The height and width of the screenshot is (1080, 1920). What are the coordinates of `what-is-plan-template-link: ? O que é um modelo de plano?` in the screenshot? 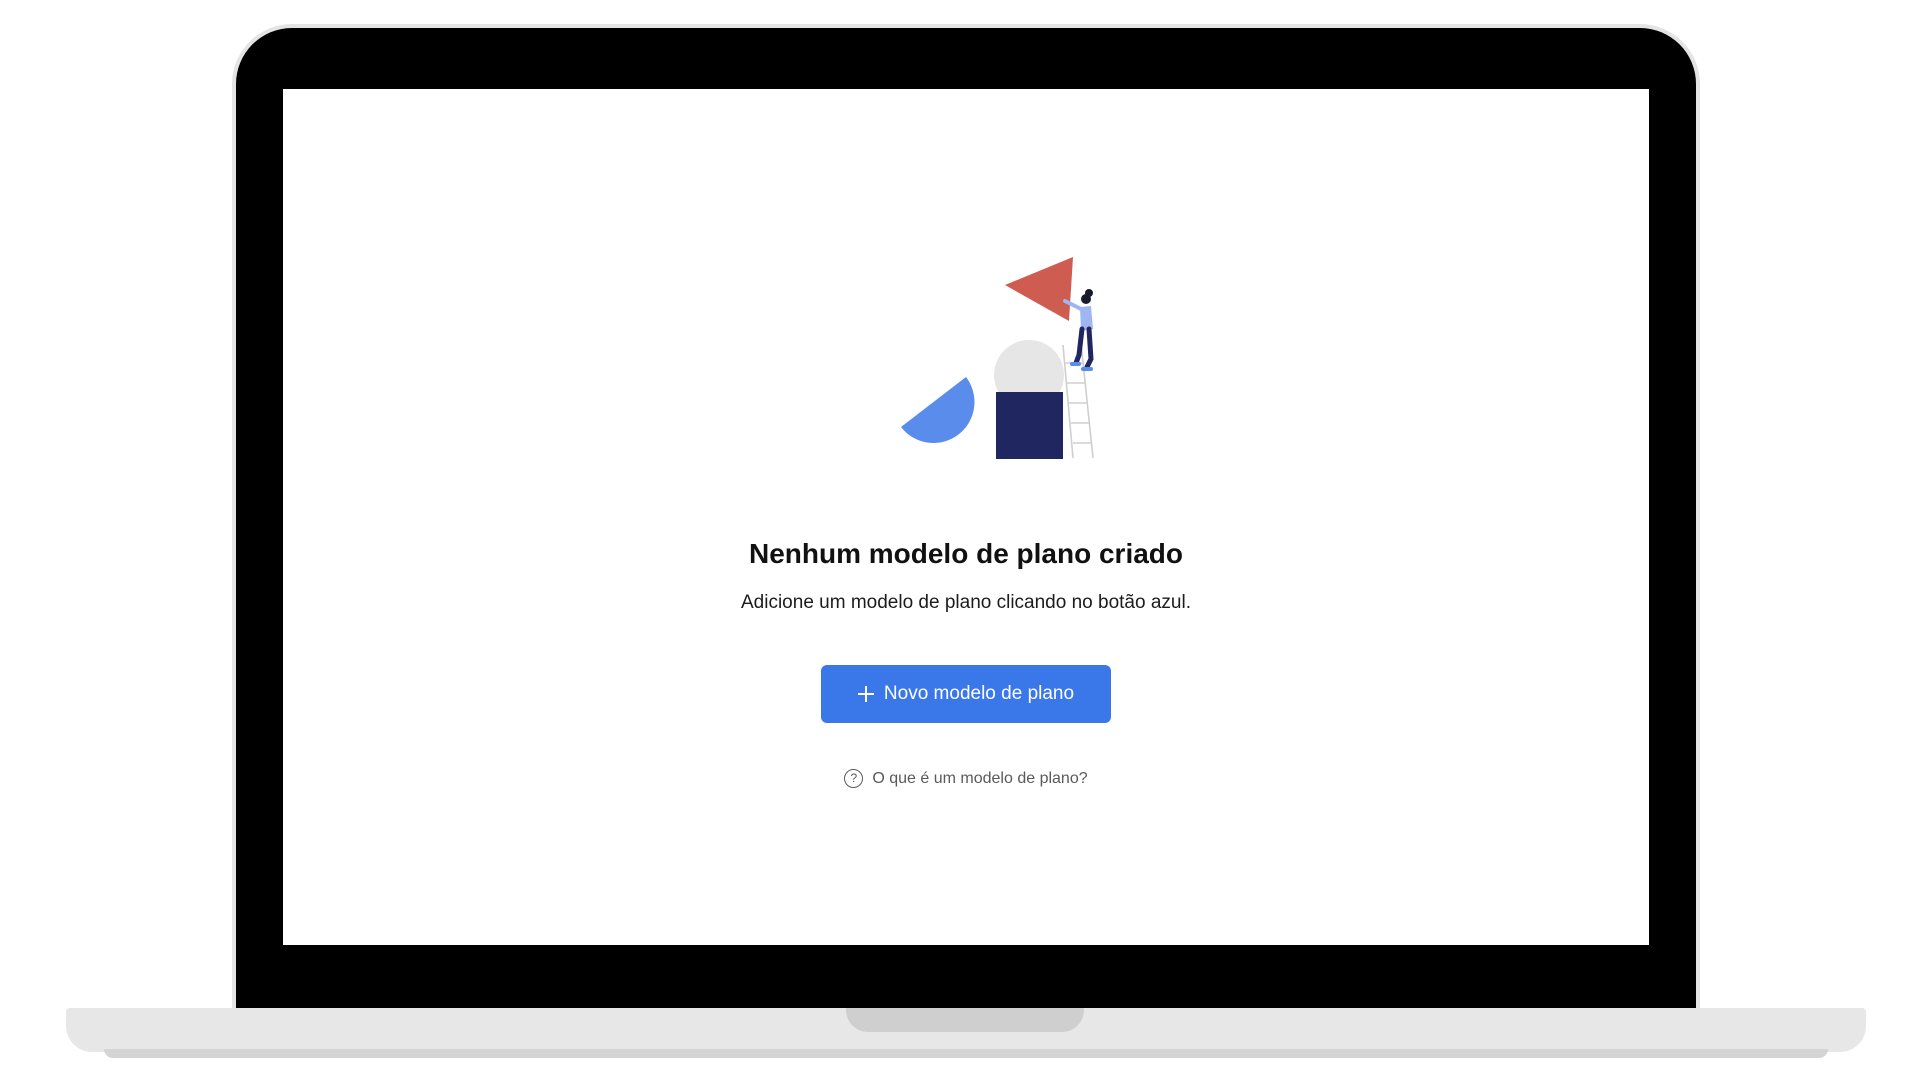 It's located at (966, 778).